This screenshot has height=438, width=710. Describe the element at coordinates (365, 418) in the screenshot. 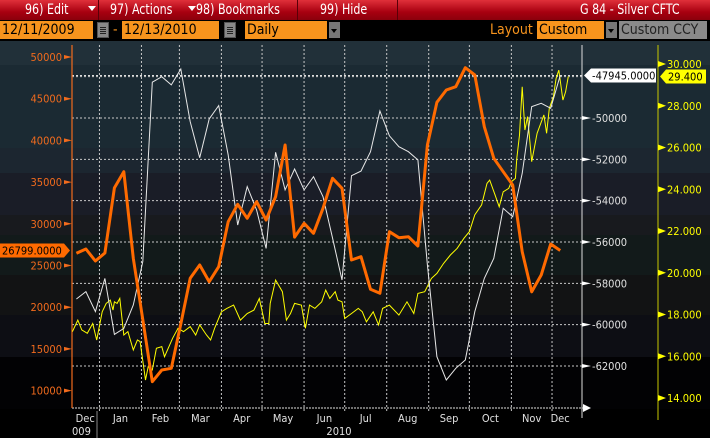

I see `x-tick-label: Jul` at that location.